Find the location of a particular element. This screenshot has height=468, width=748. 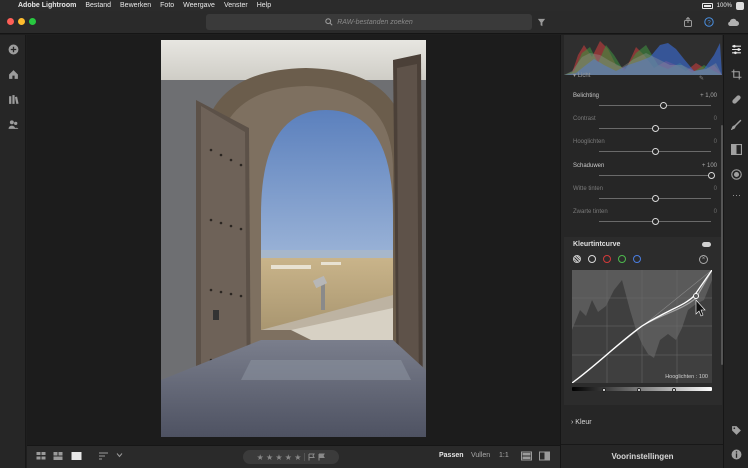

rating-flag-control: ★ ★ ★ ★ ★ is located at coordinates (291, 457).